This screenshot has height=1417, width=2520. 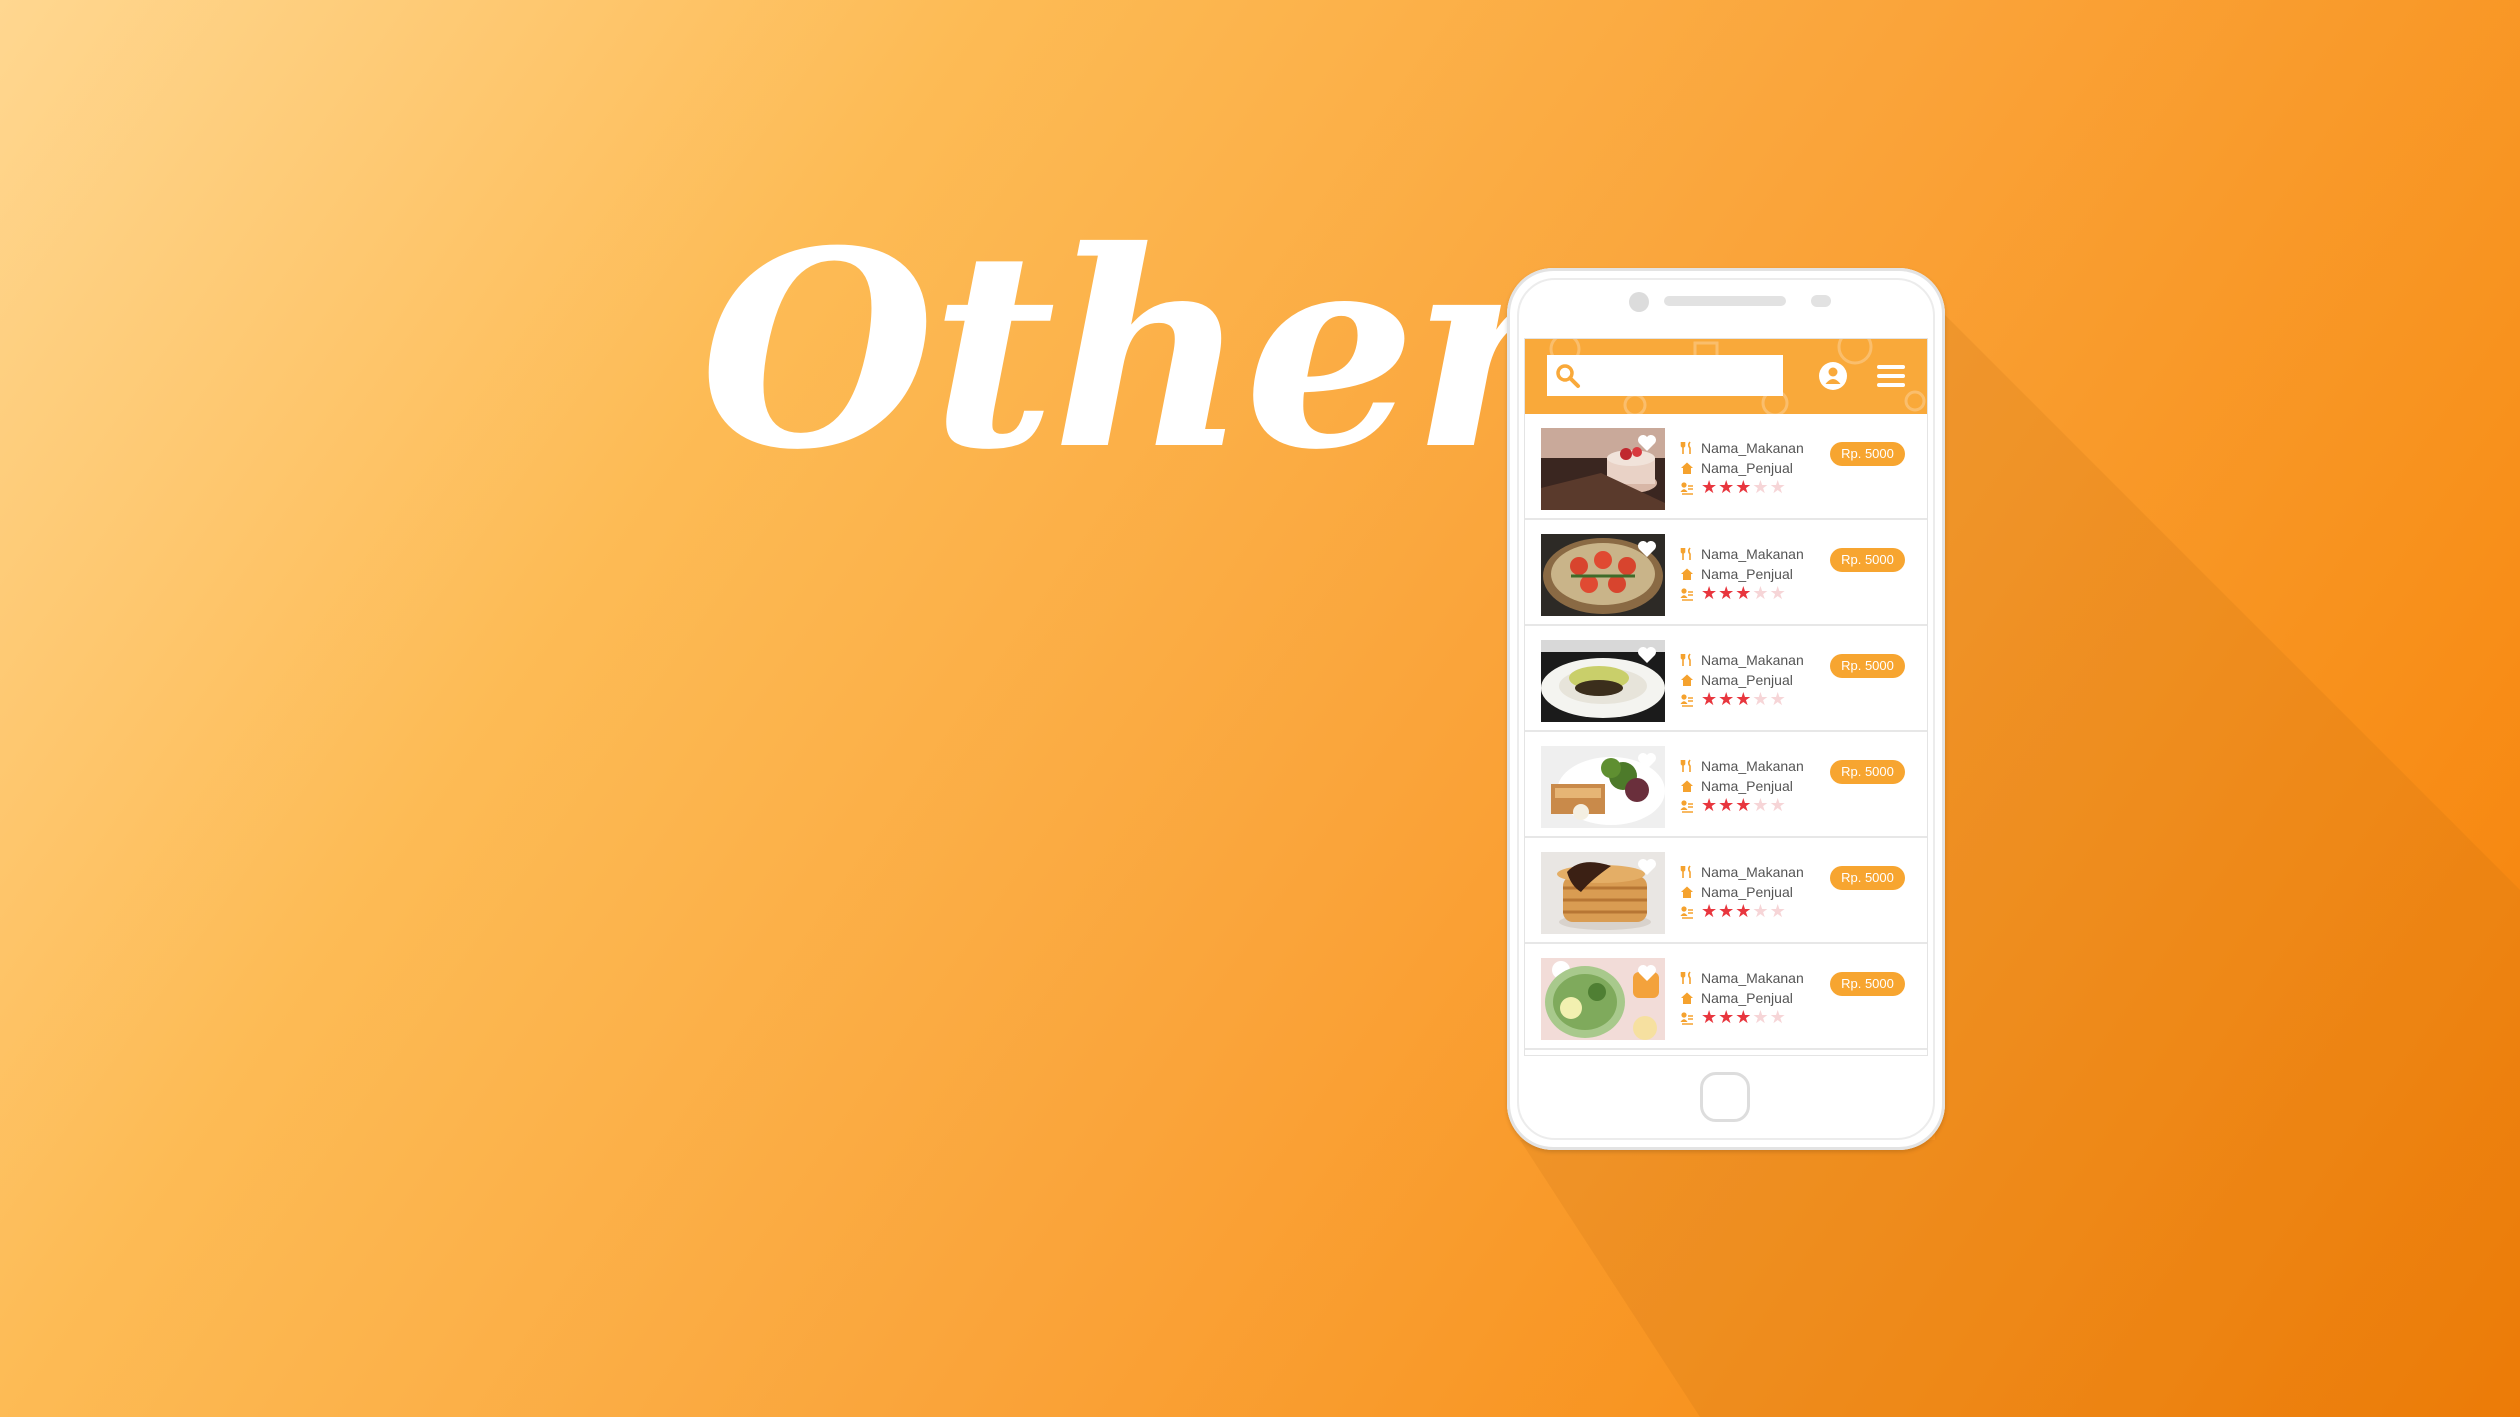 I want to click on earpiece-speaker, so click(x=1725, y=301).